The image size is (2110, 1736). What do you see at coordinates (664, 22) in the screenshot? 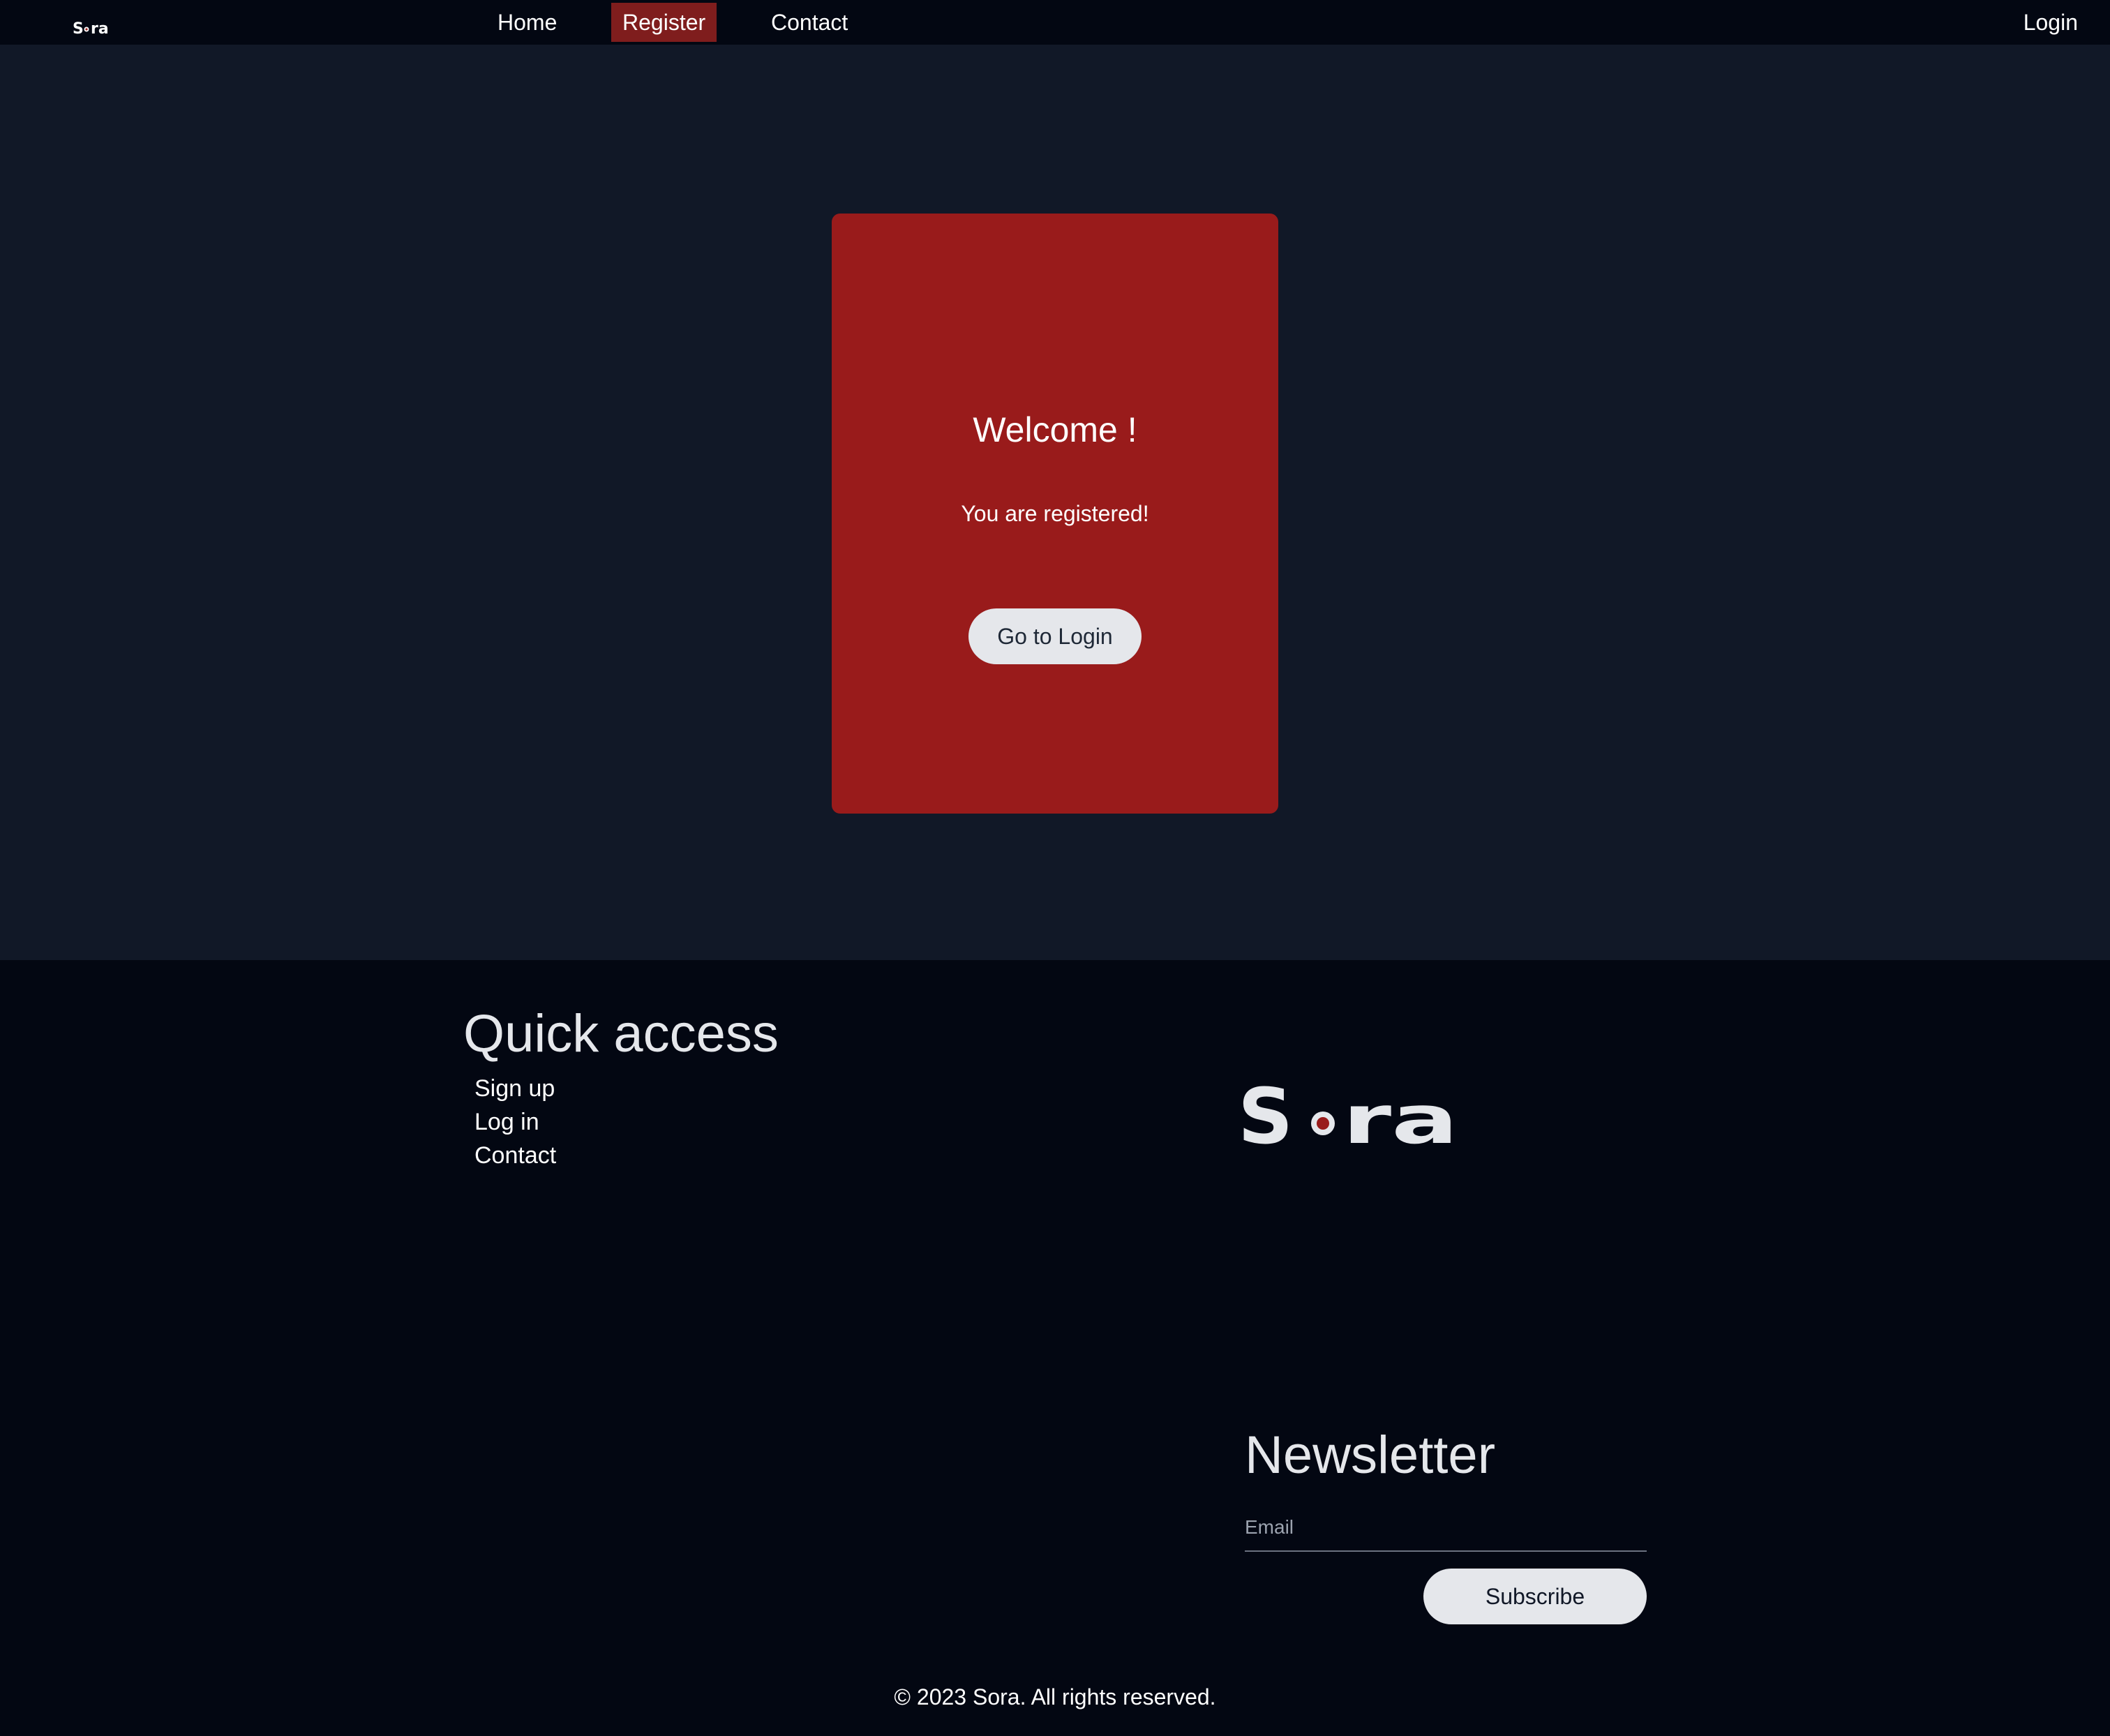
I see `nav-register-link: Register` at bounding box center [664, 22].